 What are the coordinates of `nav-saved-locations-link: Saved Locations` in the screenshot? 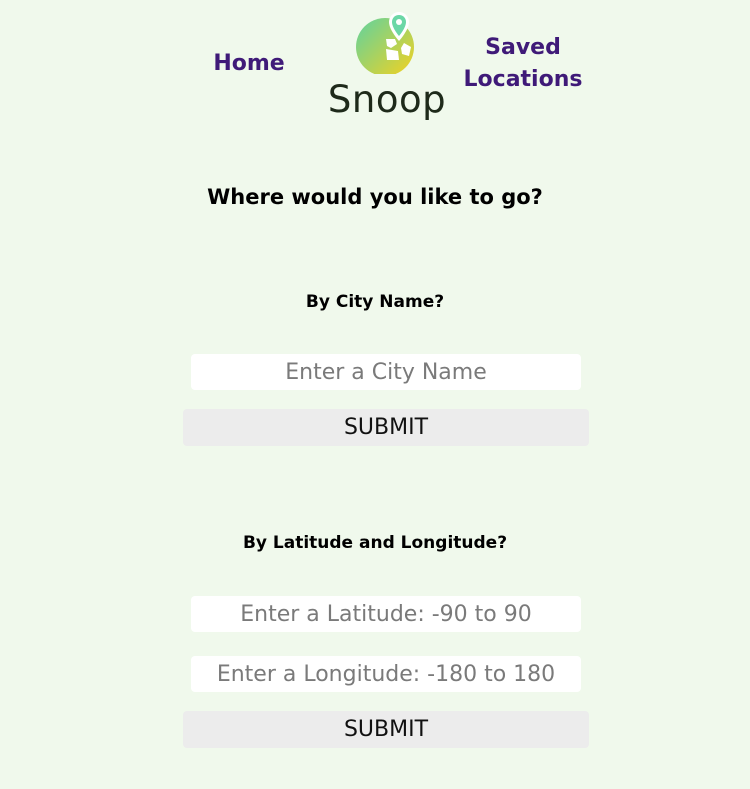 It's located at (523, 64).